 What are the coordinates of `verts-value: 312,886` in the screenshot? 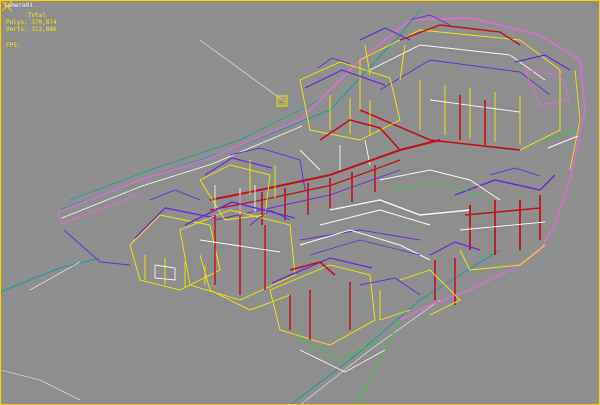 It's located at (44, 29).